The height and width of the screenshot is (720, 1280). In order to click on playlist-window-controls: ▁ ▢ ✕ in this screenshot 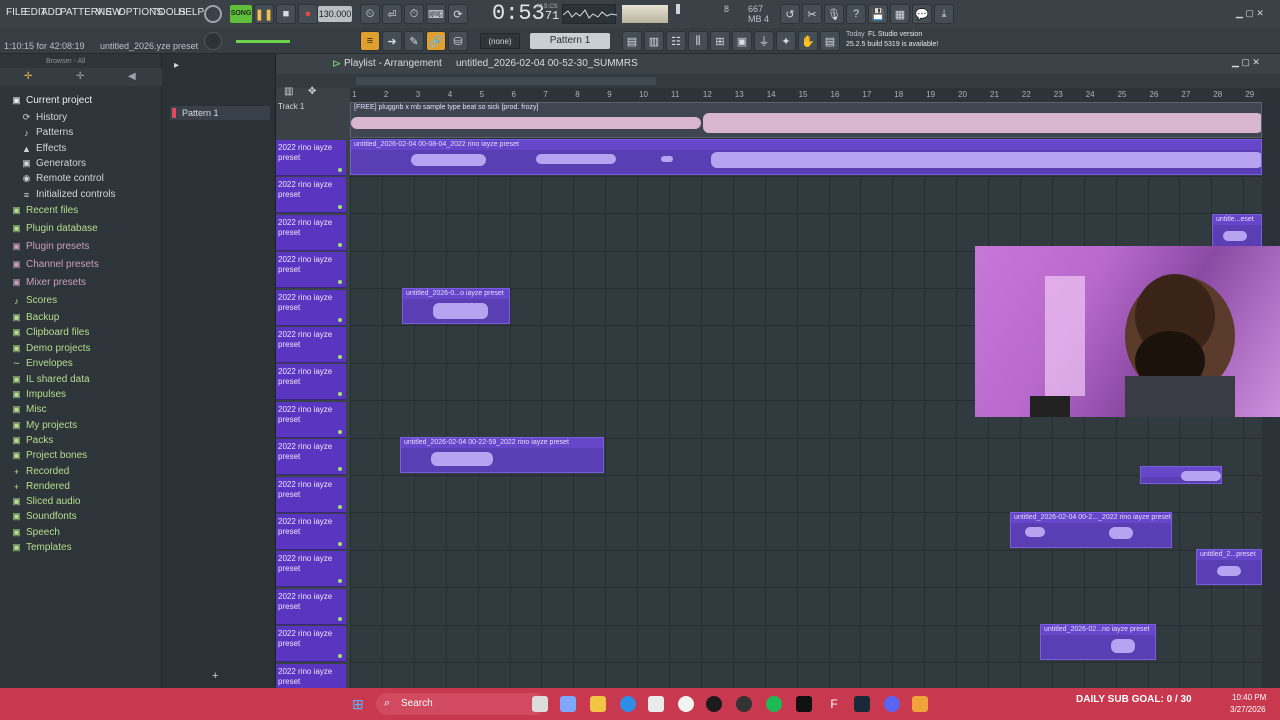, I will do `click(1246, 62)`.